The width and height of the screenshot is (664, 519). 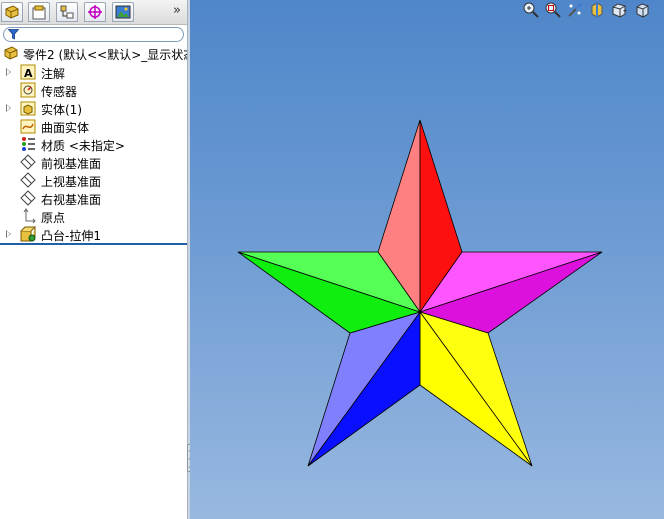 I want to click on tree-item-top-plane: 上视基准面, so click(x=93, y=180).